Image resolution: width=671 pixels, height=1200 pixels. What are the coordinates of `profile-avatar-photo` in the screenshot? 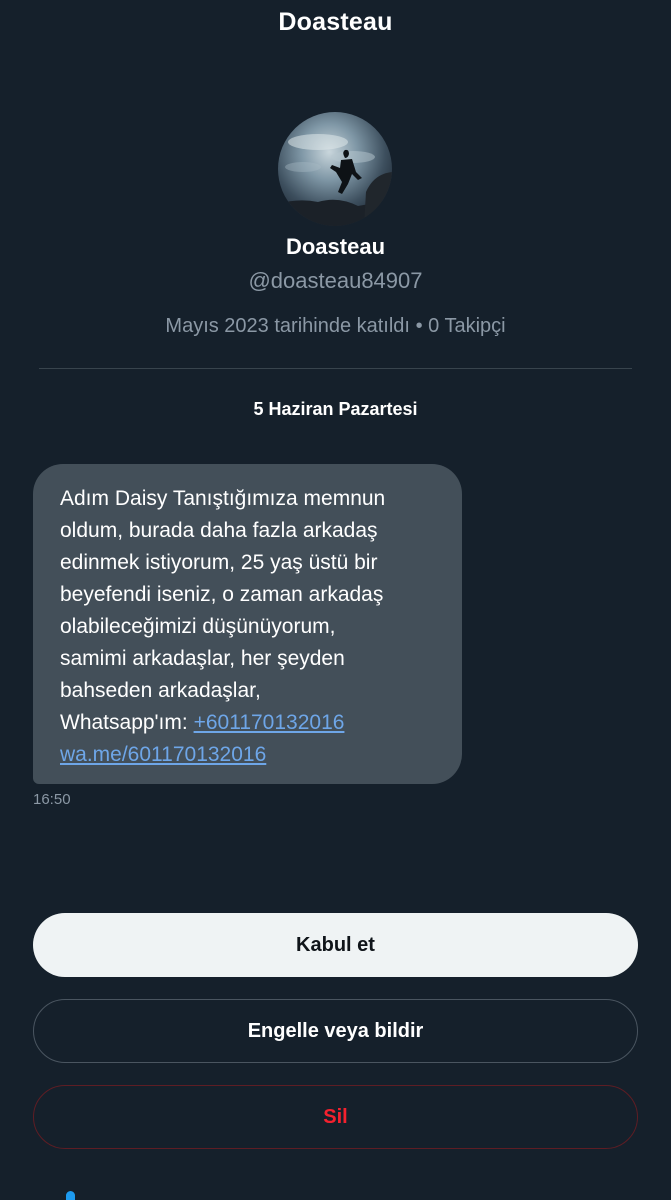 It's located at (335, 169).